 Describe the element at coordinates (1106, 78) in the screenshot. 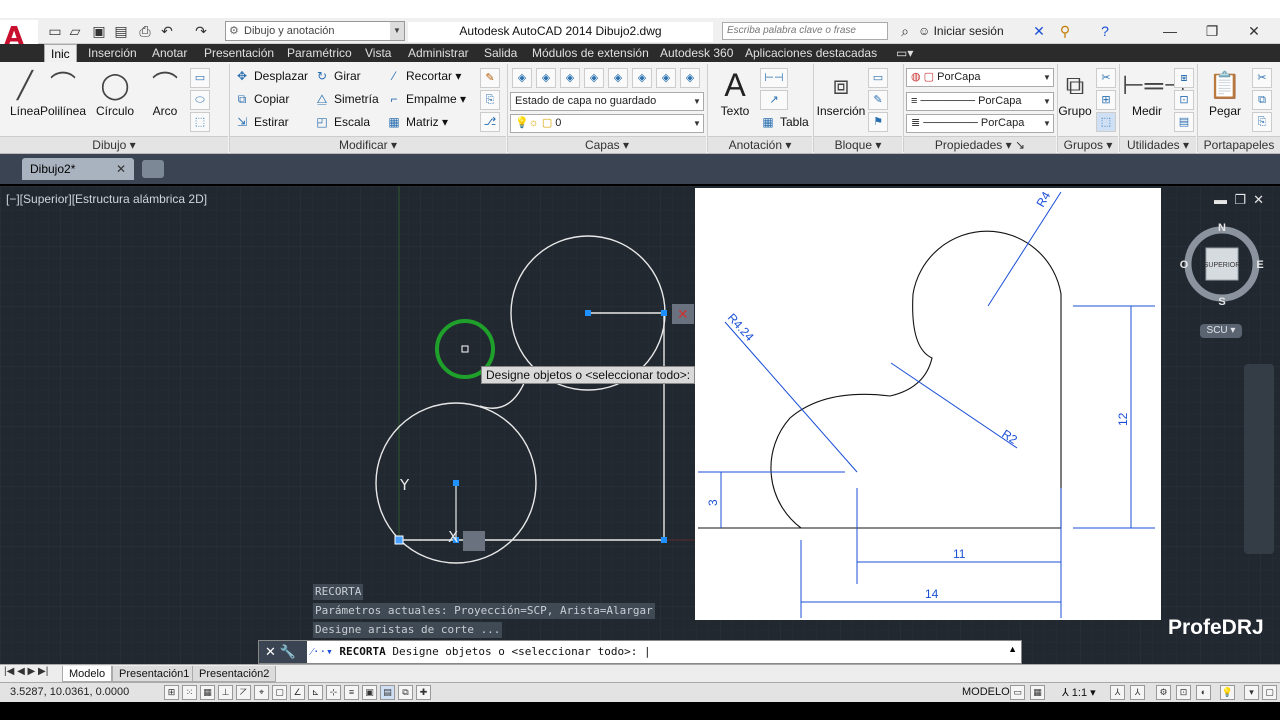

I see `ungroup-icon: ✂` at that location.